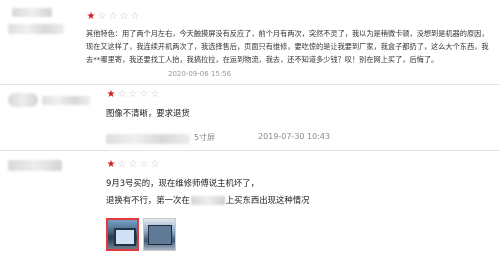  What do you see at coordinates (148, 139) in the screenshot?
I see `product-spec-blurred` at bounding box center [148, 139].